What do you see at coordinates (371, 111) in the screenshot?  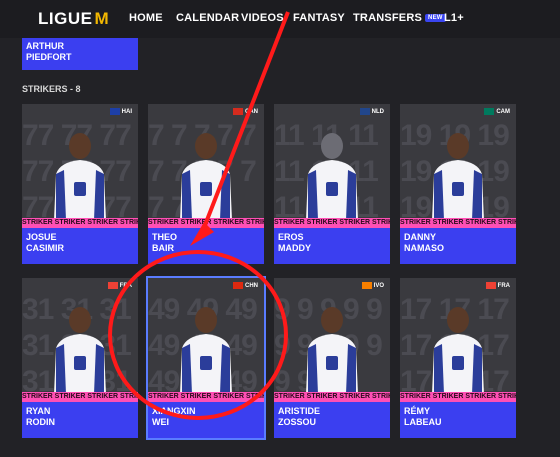 I see `country-flag: NLD` at bounding box center [371, 111].